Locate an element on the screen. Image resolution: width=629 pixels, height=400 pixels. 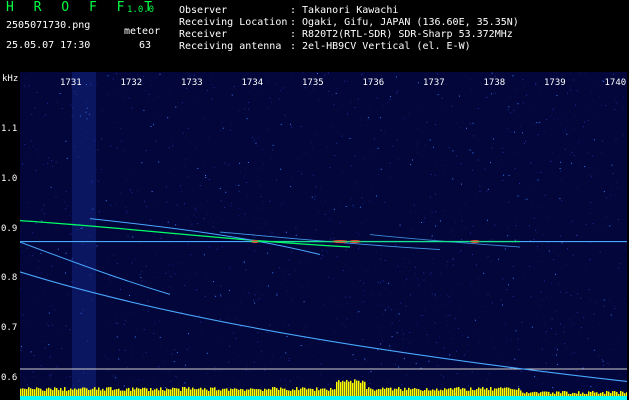
level-baseline is located at coordinates (323, 398).